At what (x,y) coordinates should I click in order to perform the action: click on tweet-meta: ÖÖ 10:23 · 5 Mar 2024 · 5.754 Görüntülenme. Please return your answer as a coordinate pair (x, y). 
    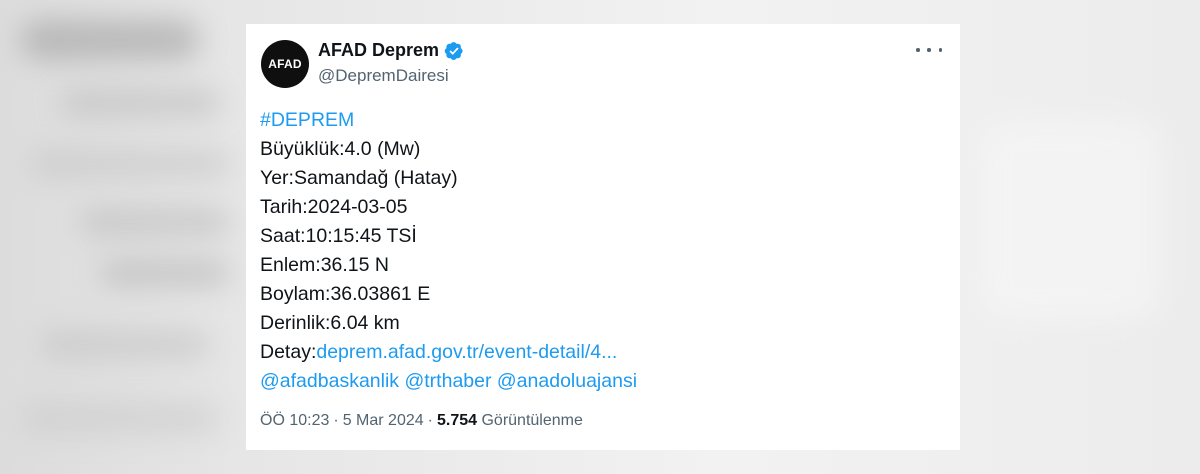
    Looking at the image, I should click on (421, 421).